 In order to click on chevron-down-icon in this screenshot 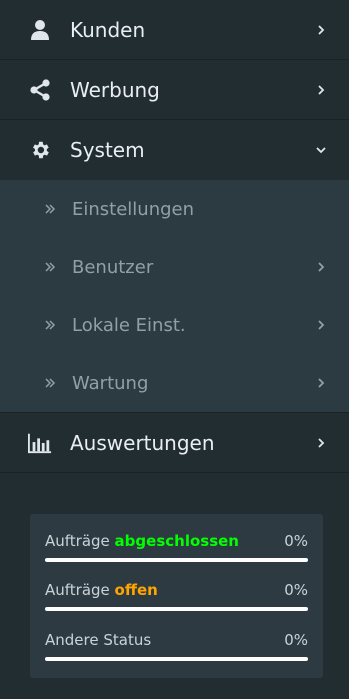, I will do `click(321, 150)`.